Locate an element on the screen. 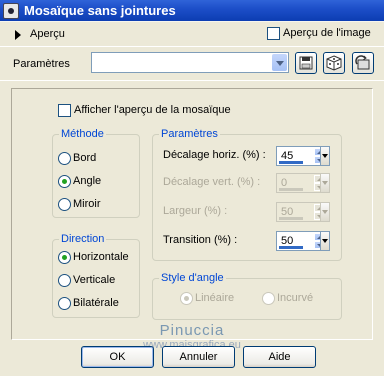  vert-offset-label: Décalage vert. (%) : is located at coordinates (212, 182).